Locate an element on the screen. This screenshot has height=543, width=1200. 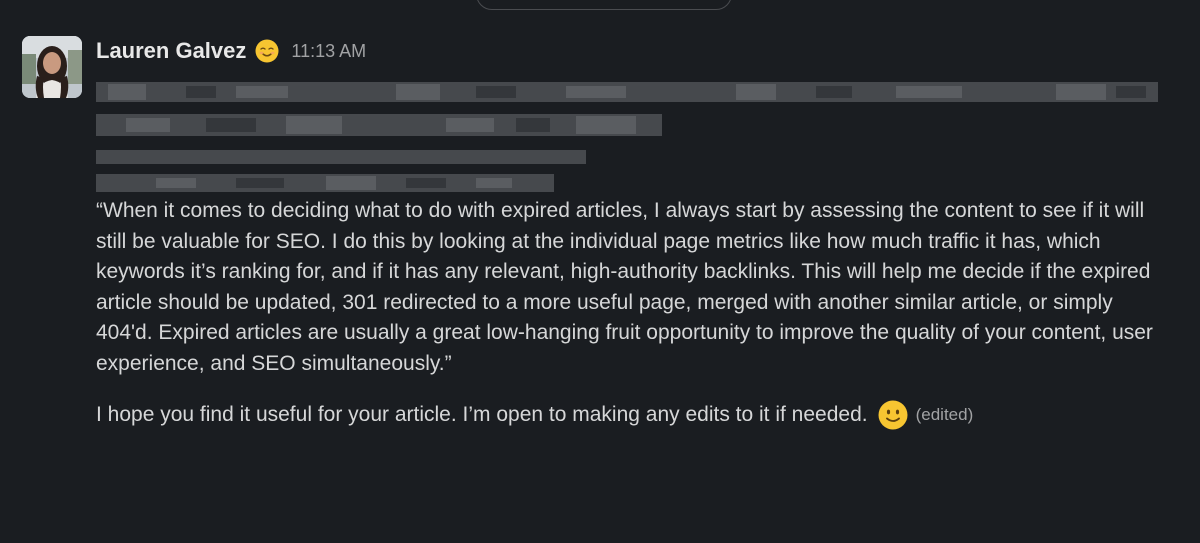
relieved-face-emoji-icon is located at coordinates (267, 51).